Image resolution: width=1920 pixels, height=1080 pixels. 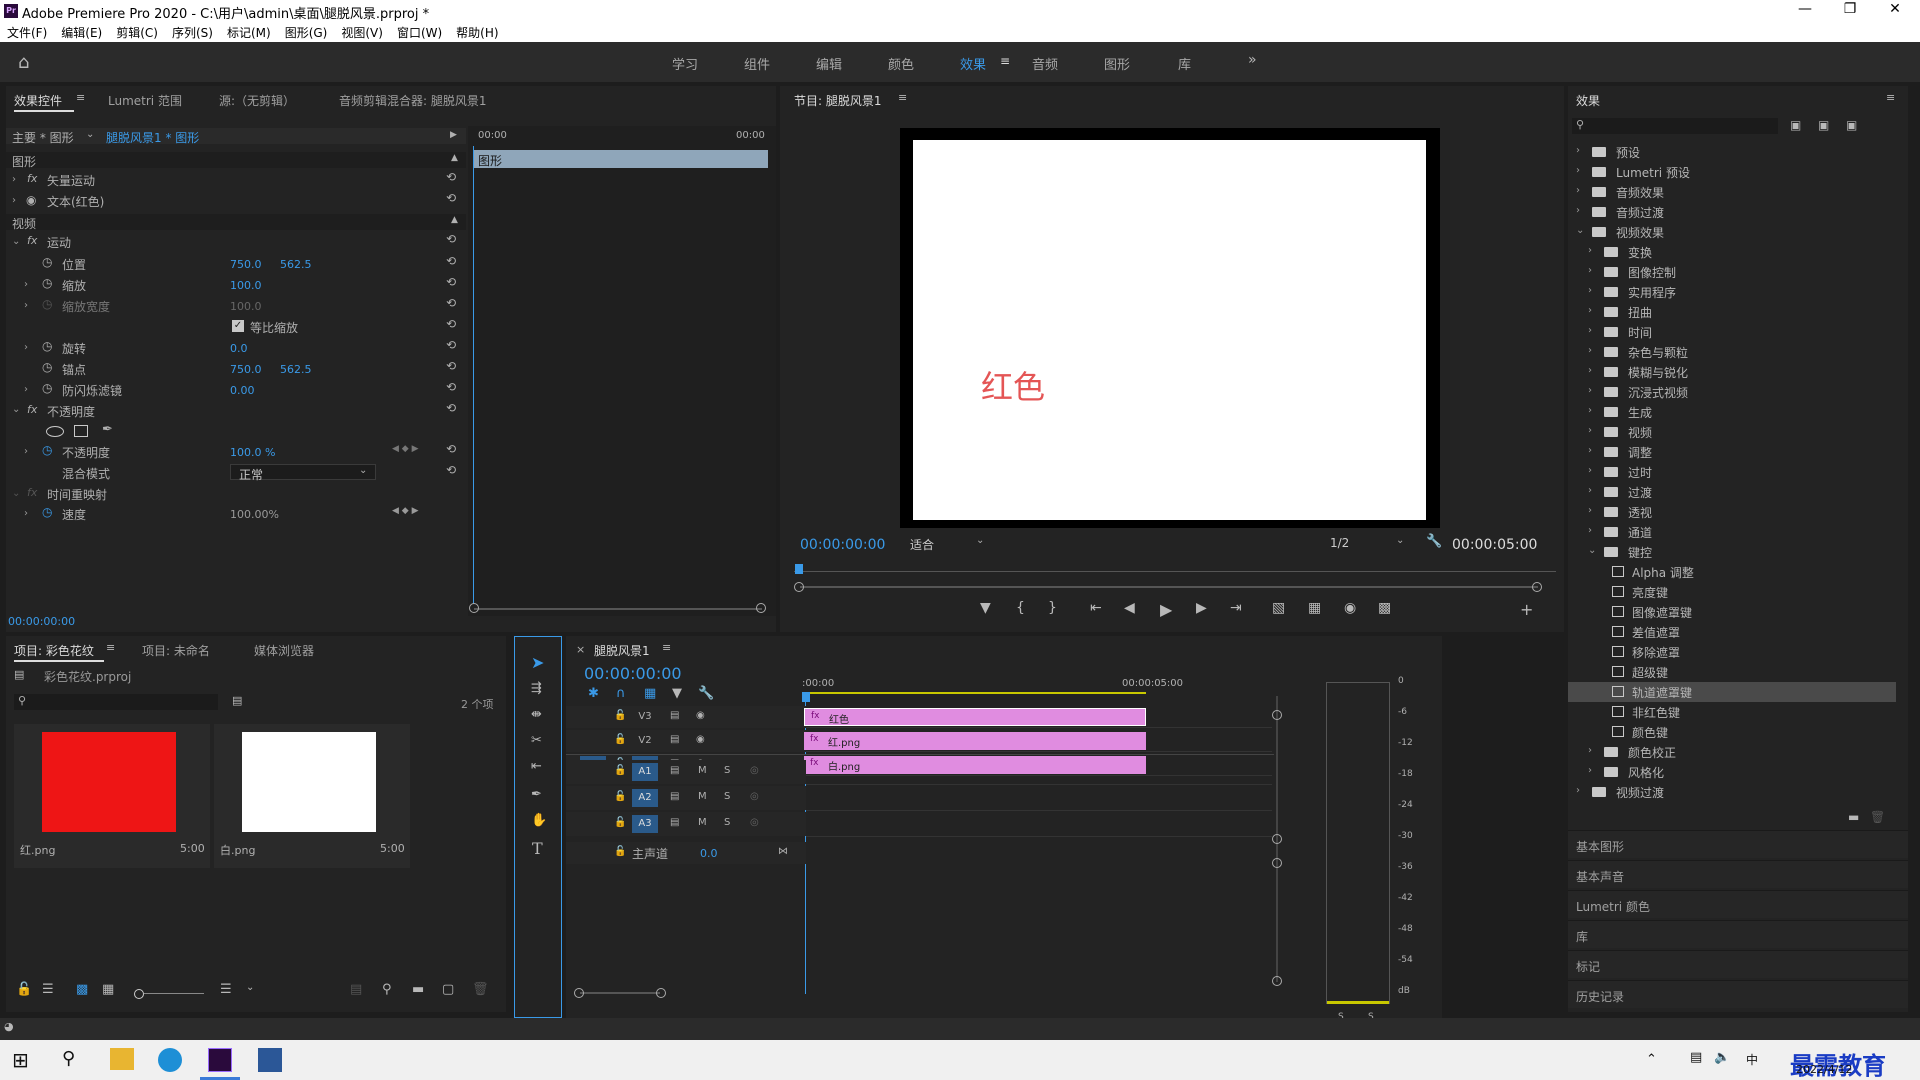 What do you see at coordinates (783, 851) in the screenshot?
I see `master-toggle-icon: ⋈` at bounding box center [783, 851].